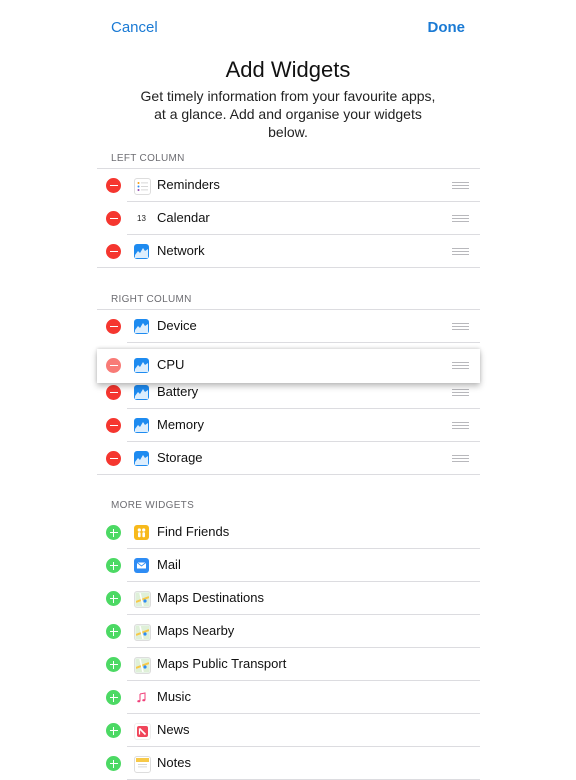 Image resolution: width=576 pixels, height=780 pixels. I want to click on page-title: Add Widgets, so click(288, 69).